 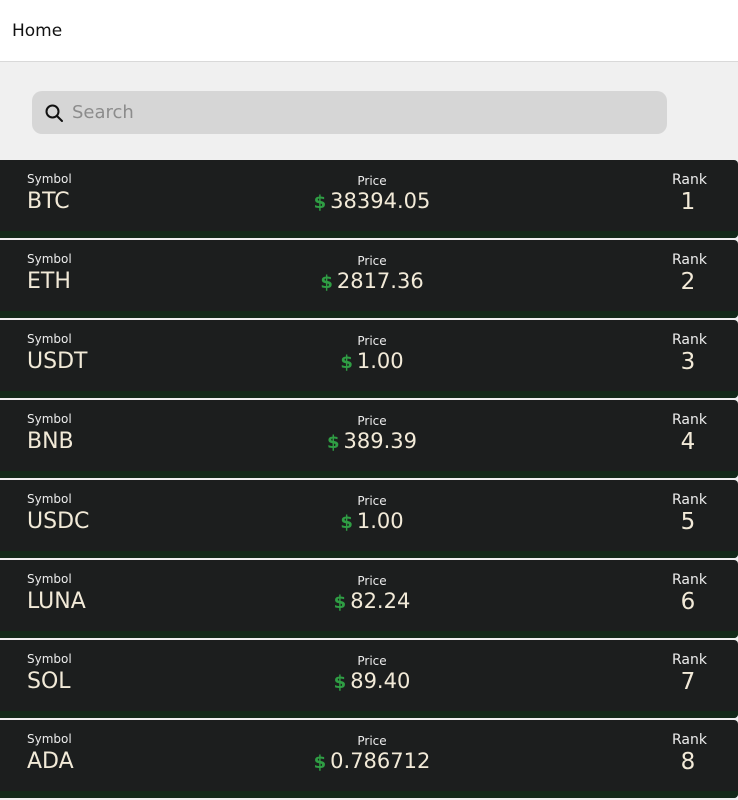 What do you see at coordinates (688, 762) in the screenshot?
I see `coin-rank: 8` at bounding box center [688, 762].